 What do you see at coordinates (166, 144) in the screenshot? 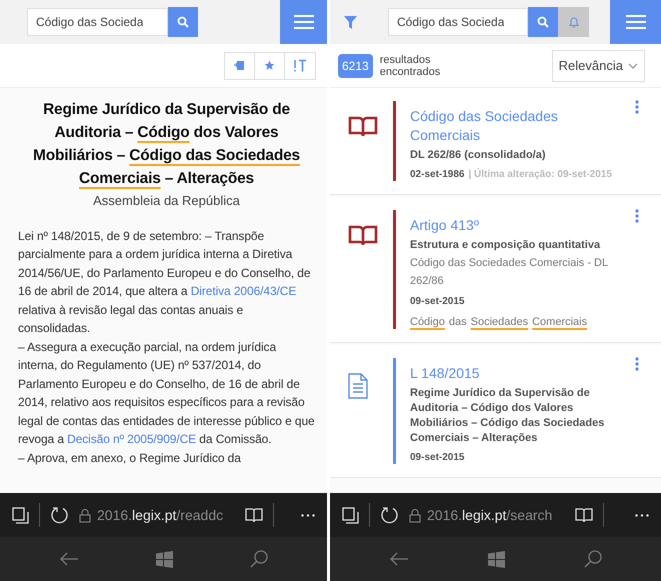
I see `document-title: Regime Jurídico da Supervisão de Auditoria – Código dos Valores Mobiliários – Código das Sociedades Comerciais – Alterações` at bounding box center [166, 144].